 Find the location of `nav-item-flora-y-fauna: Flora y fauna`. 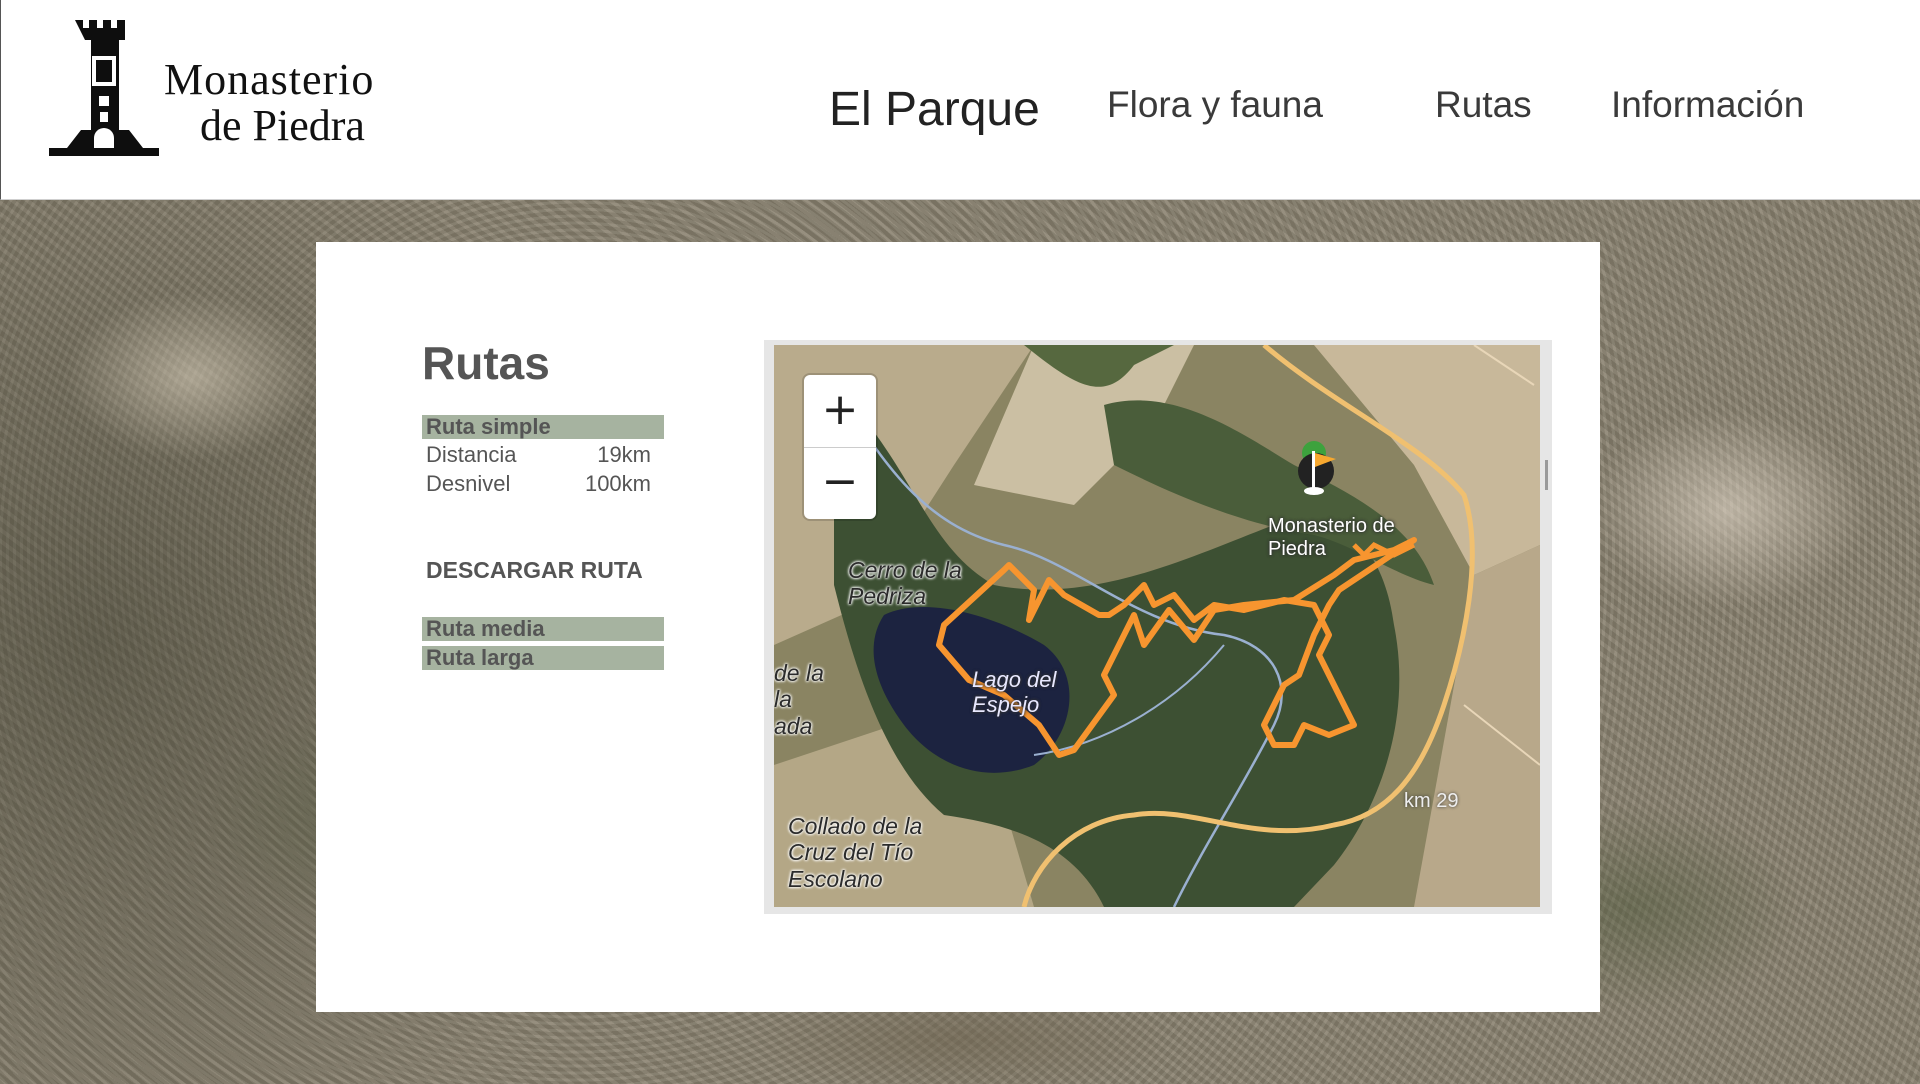

nav-item-flora-y-fauna: Flora y fauna is located at coordinates (1215, 105).